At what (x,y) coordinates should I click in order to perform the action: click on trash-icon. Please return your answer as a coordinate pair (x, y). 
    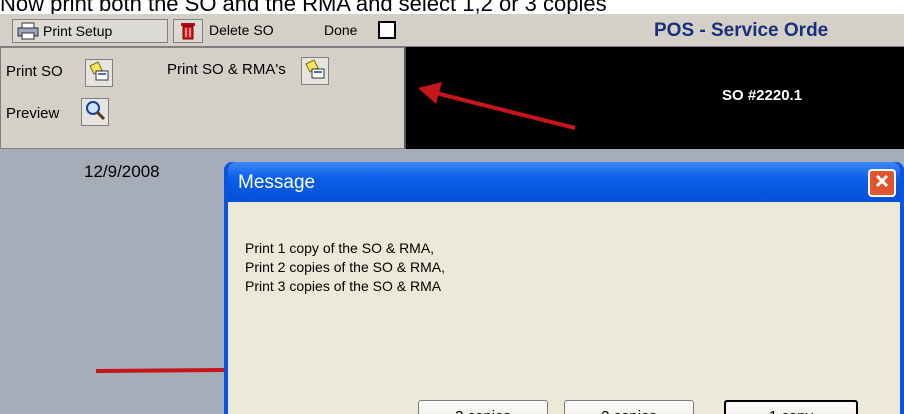
    Looking at the image, I should click on (188, 31).